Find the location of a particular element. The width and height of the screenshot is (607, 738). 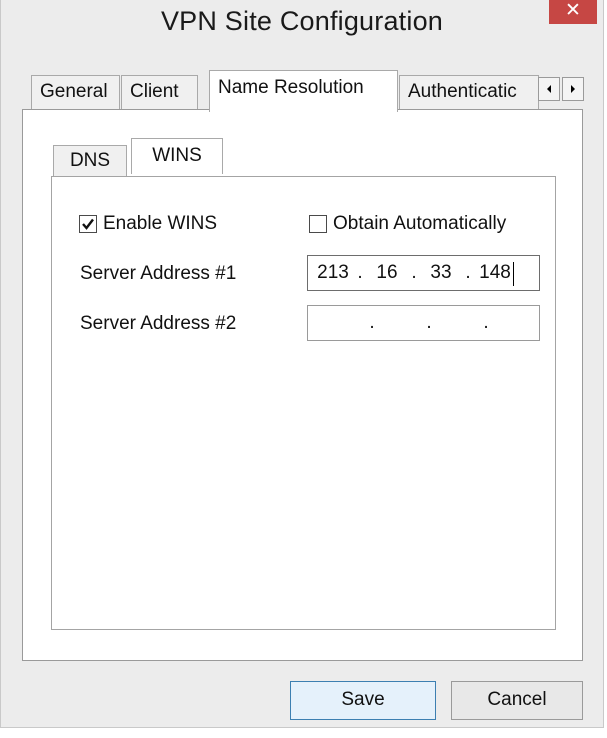

obtain-automatically-checkbox: Obtain Automatically is located at coordinates (407, 224).